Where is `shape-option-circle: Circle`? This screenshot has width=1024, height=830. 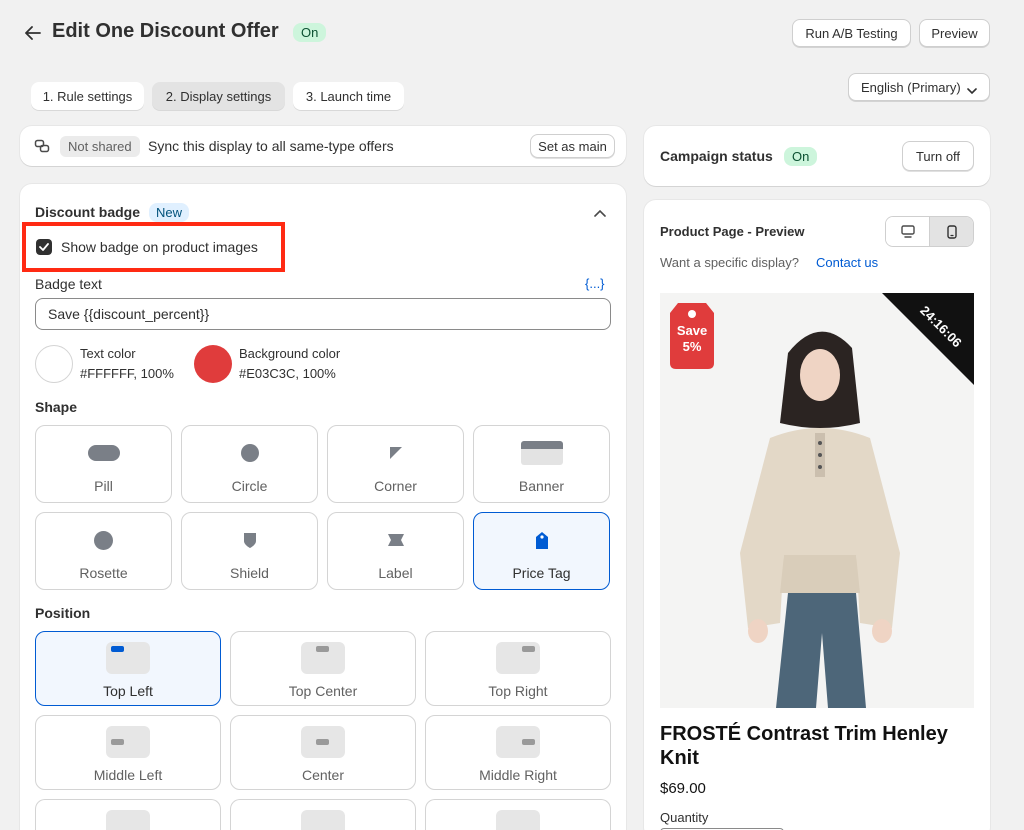
shape-option-circle: Circle is located at coordinates (249, 464).